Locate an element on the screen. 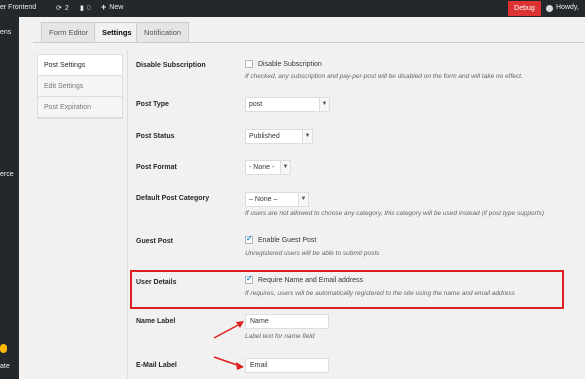  guest-post-label: Guest Post is located at coordinates (154, 241).